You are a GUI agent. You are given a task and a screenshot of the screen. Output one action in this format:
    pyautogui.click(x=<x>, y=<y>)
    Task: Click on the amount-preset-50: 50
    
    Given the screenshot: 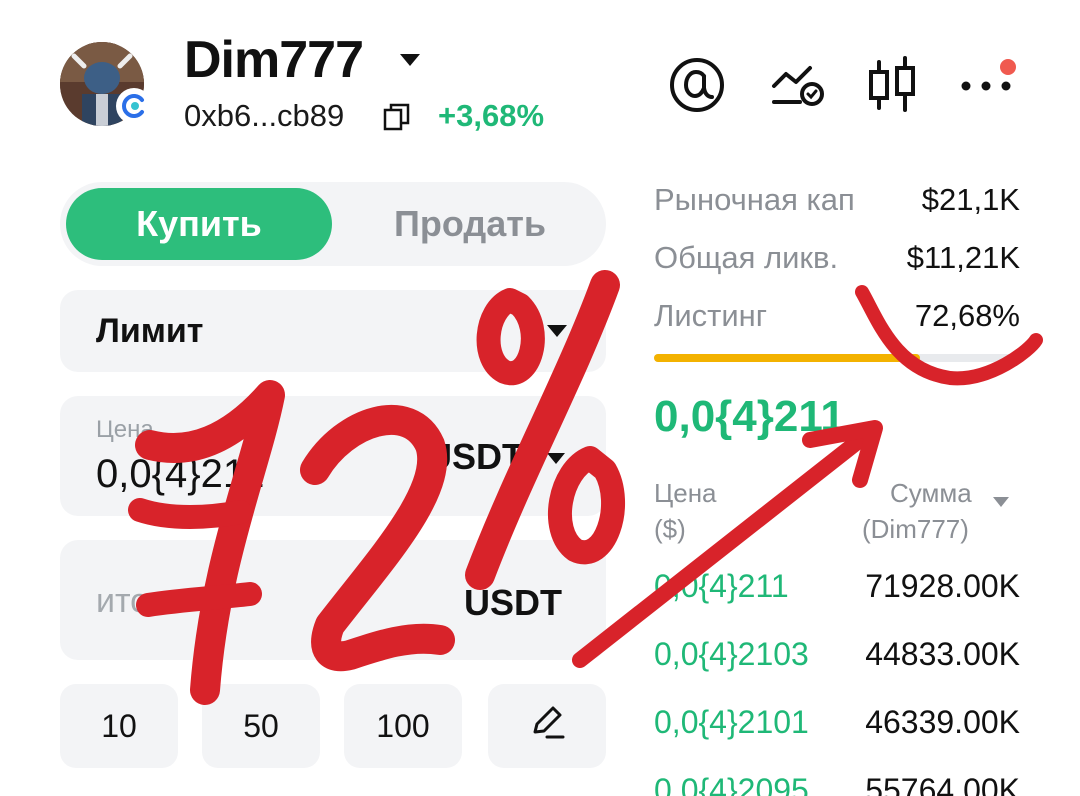 What is the action you would take?
    pyautogui.click(x=261, y=726)
    